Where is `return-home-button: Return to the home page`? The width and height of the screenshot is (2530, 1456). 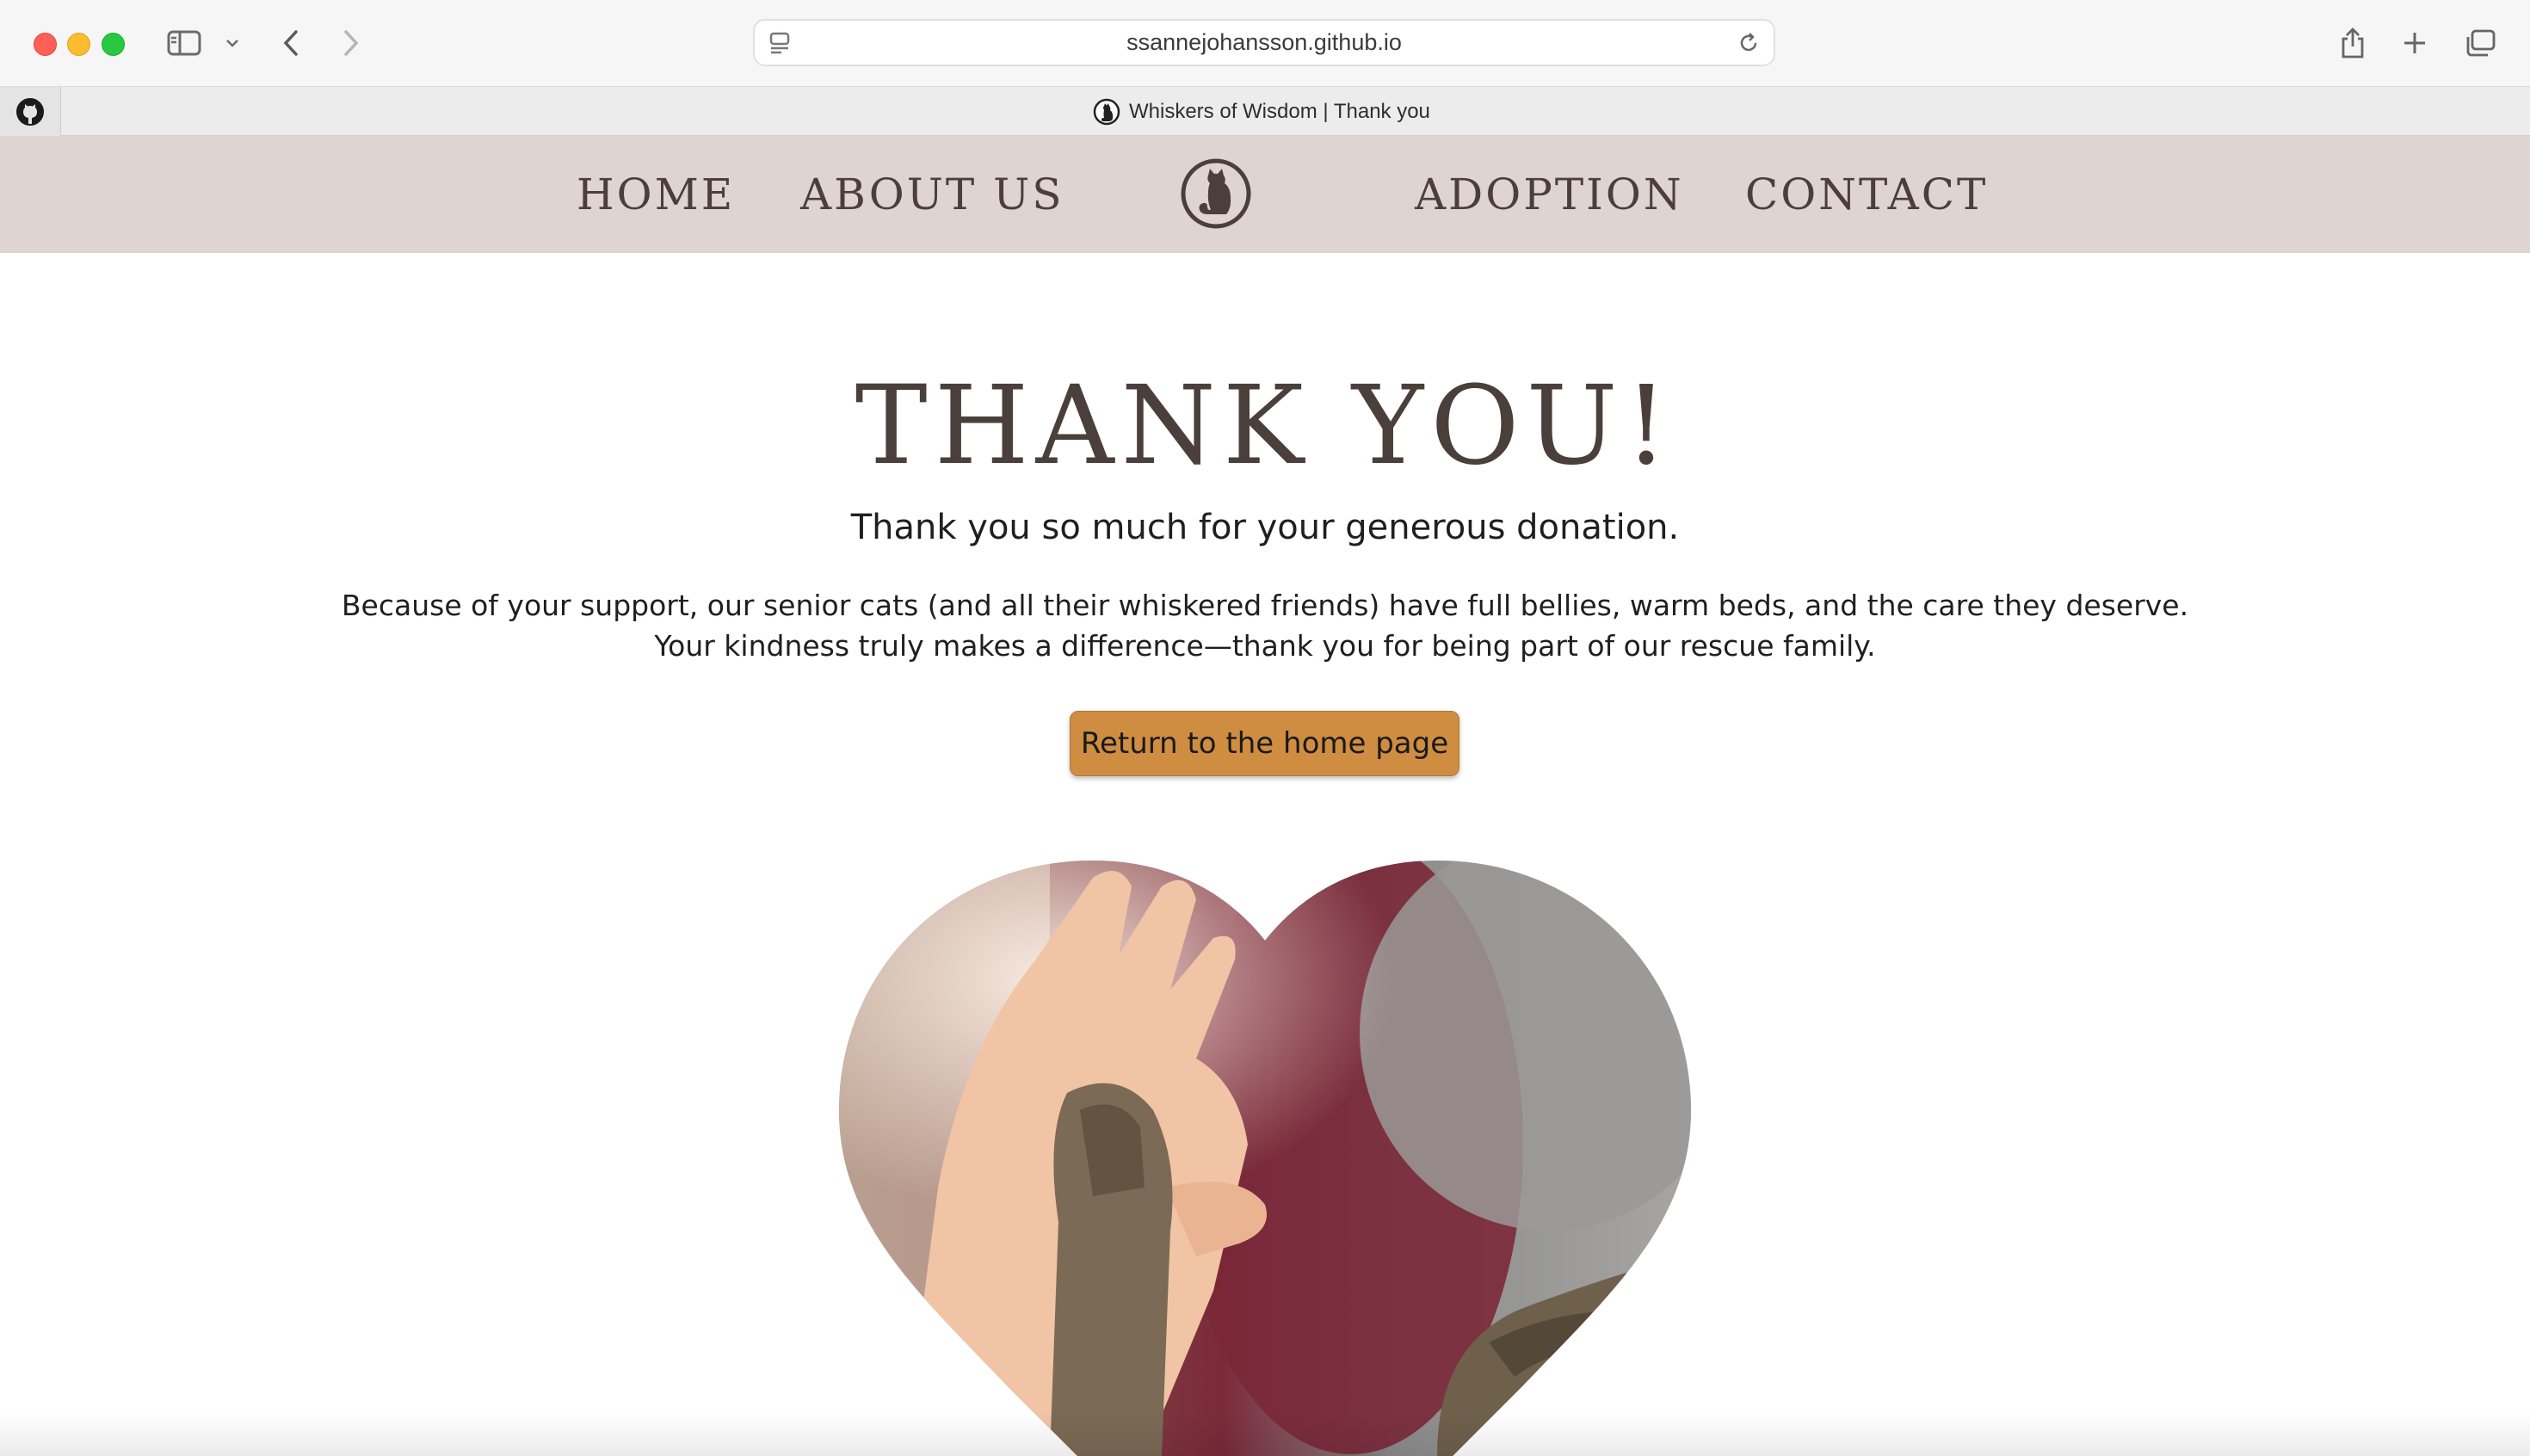 return-home-button: Return to the home page is located at coordinates (1264, 744).